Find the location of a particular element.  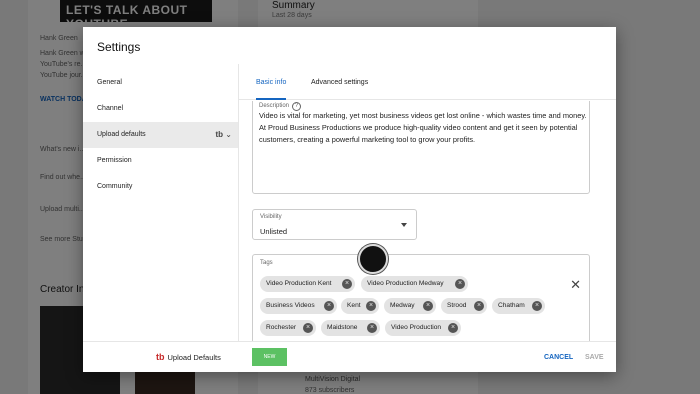

cursor-indicator is located at coordinates (373, 259).